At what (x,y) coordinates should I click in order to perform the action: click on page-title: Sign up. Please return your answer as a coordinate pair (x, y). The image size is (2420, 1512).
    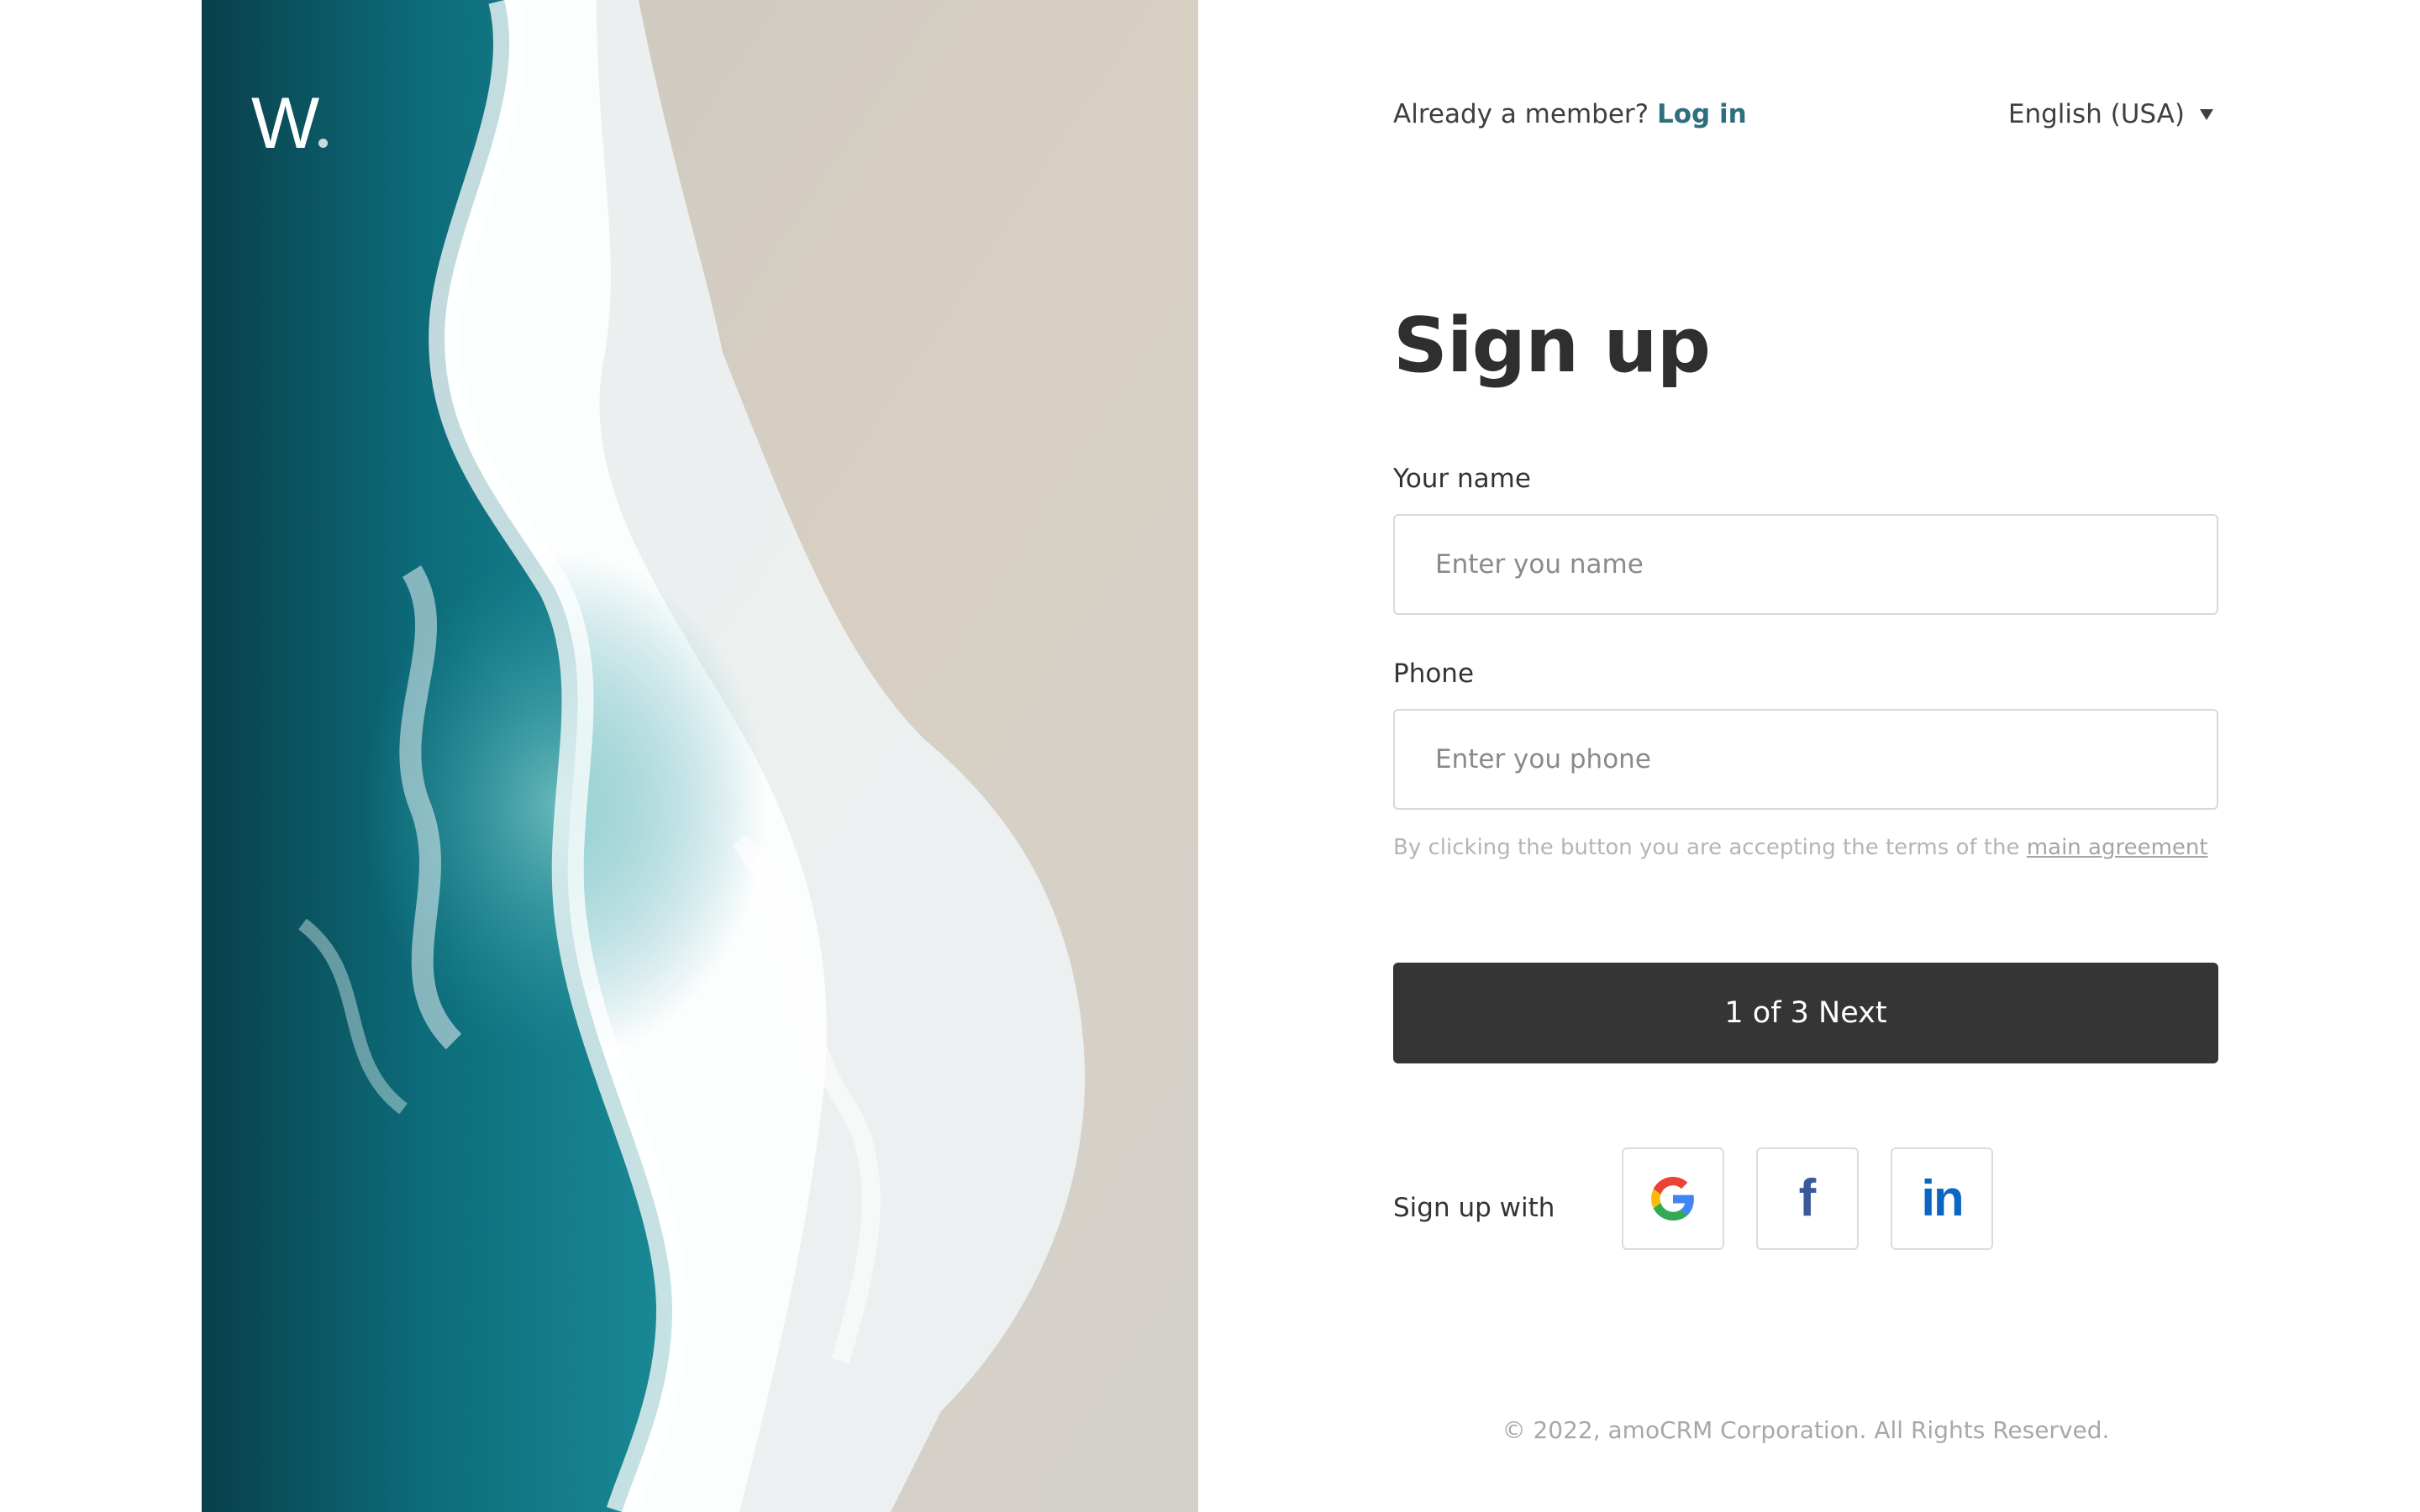
    Looking at the image, I should click on (1552, 346).